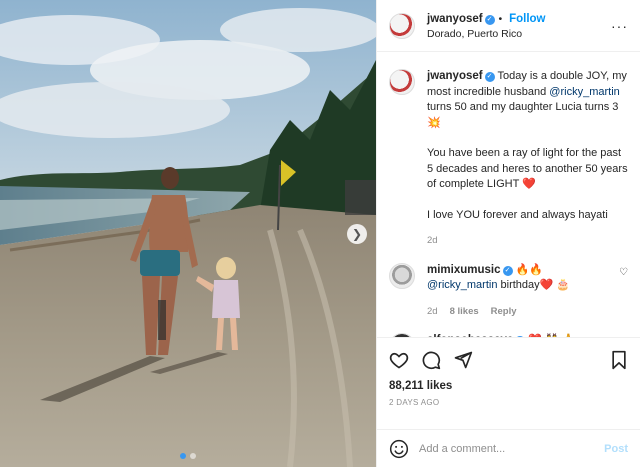 The height and width of the screenshot is (467, 640). I want to click on follow-button: Follow, so click(527, 19).